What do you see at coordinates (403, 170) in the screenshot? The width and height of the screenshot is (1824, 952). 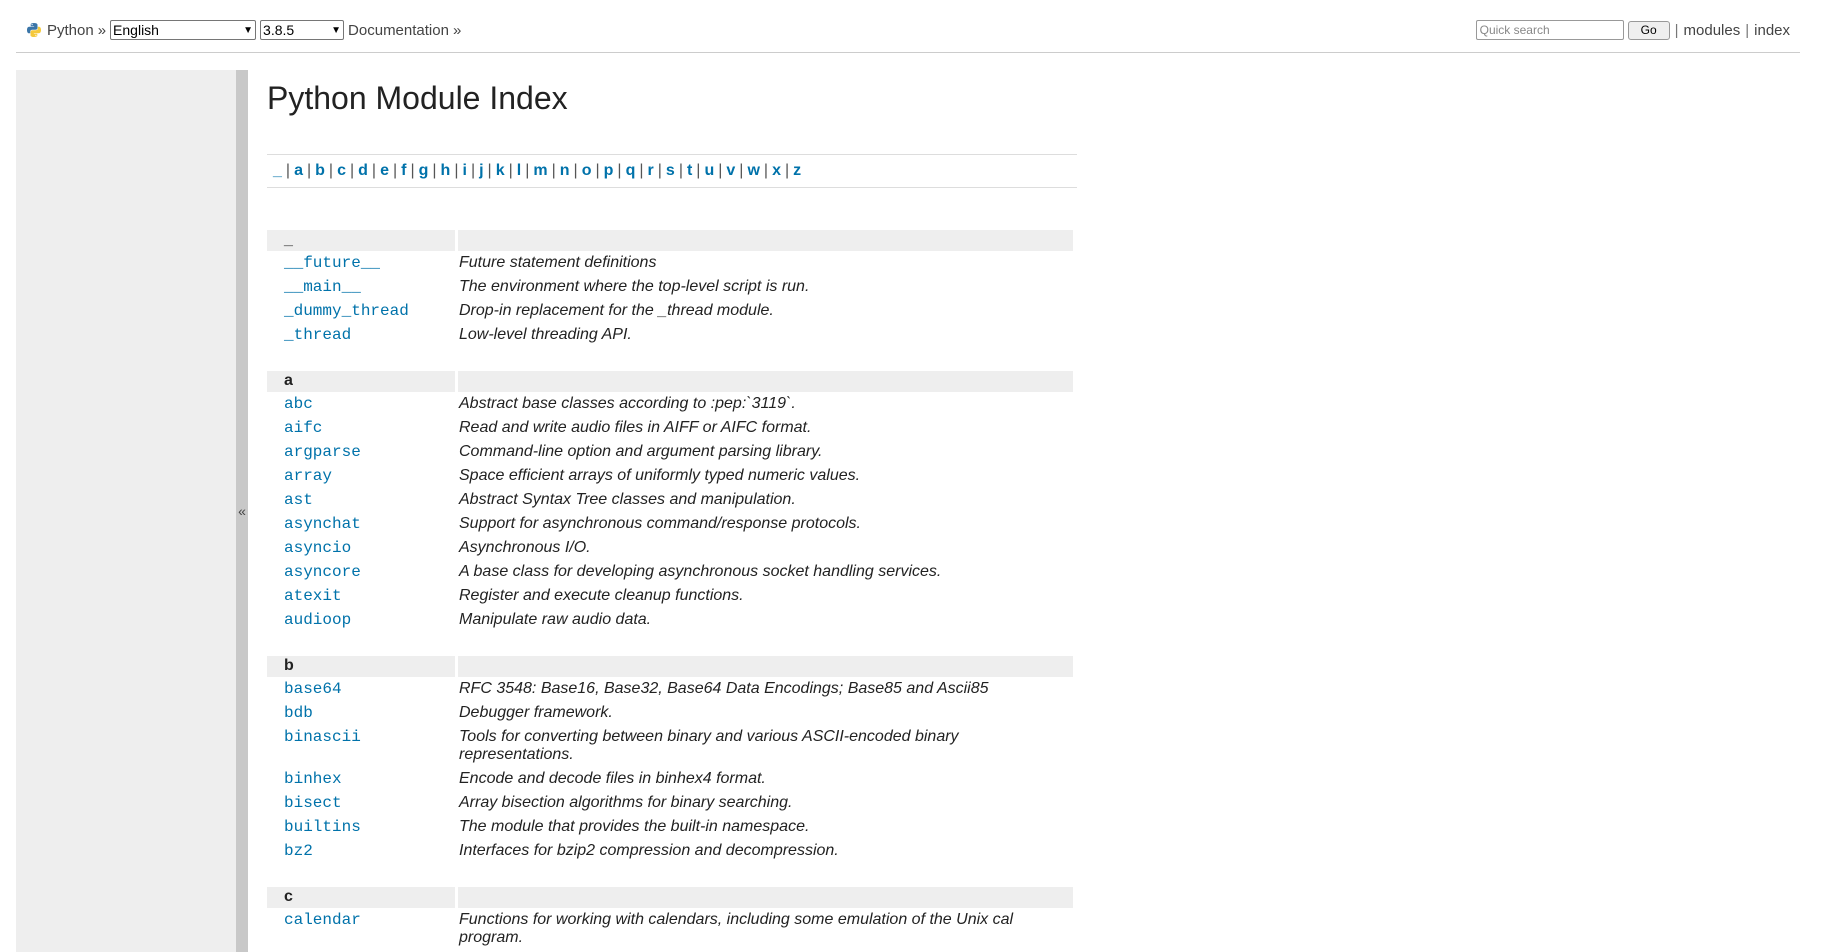 I see `letter-link-f: f` at bounding box center [403, 170].